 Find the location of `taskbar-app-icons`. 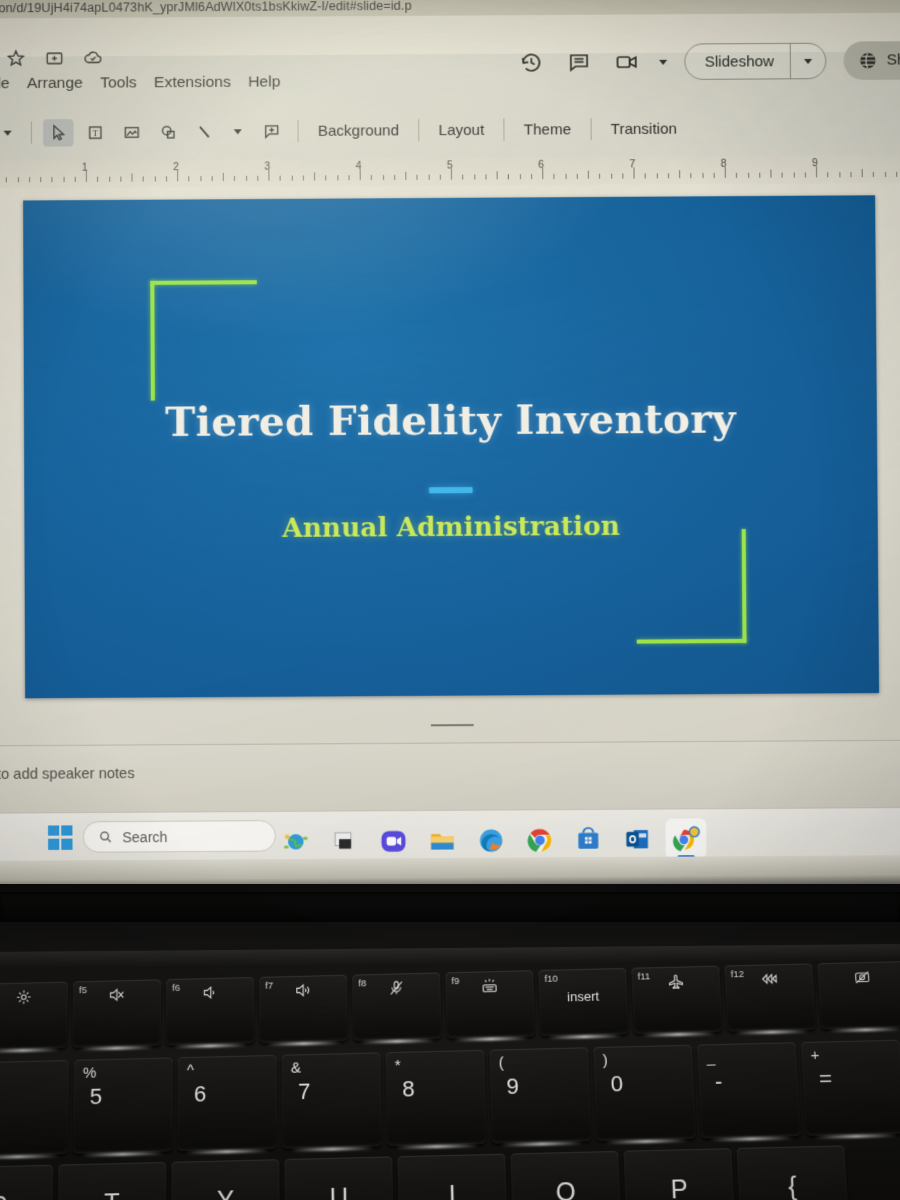

taskbar-app-icons is located at coordinates (491, 839).